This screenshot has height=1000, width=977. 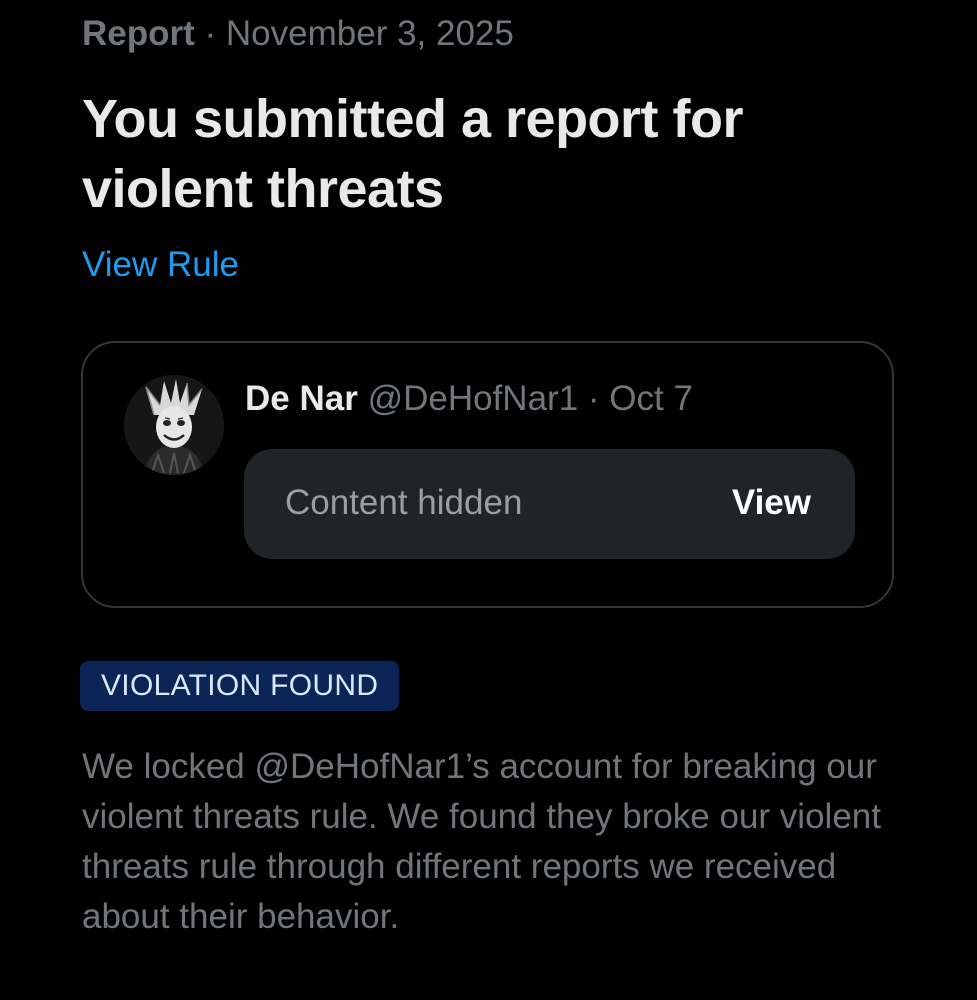 I want to click on jester-mask-avatar-icon, so click(x=174, y=425).